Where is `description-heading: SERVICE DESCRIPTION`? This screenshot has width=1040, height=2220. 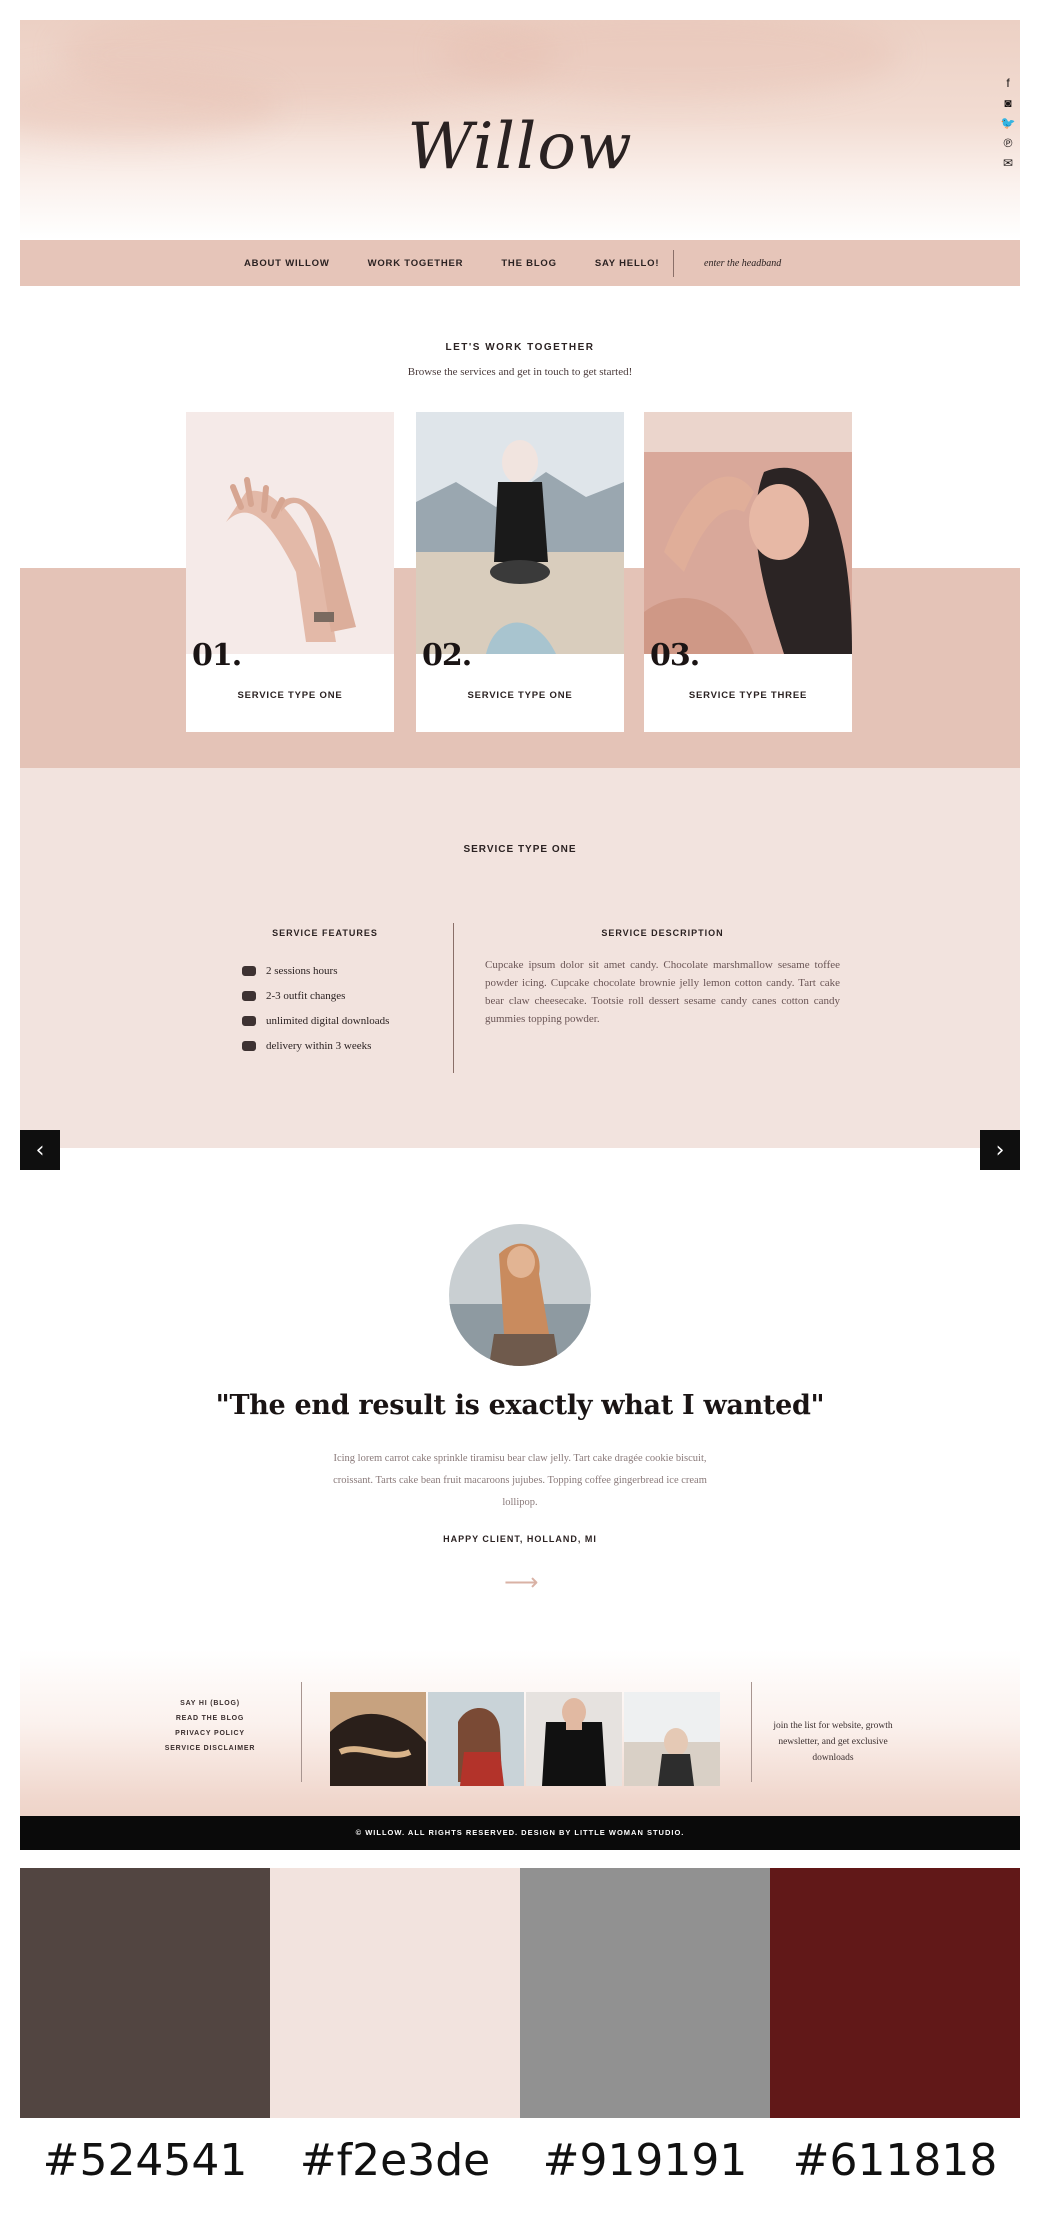
description-heading: SERVICE DESCRIPTION is located at coordinates (662, 933).